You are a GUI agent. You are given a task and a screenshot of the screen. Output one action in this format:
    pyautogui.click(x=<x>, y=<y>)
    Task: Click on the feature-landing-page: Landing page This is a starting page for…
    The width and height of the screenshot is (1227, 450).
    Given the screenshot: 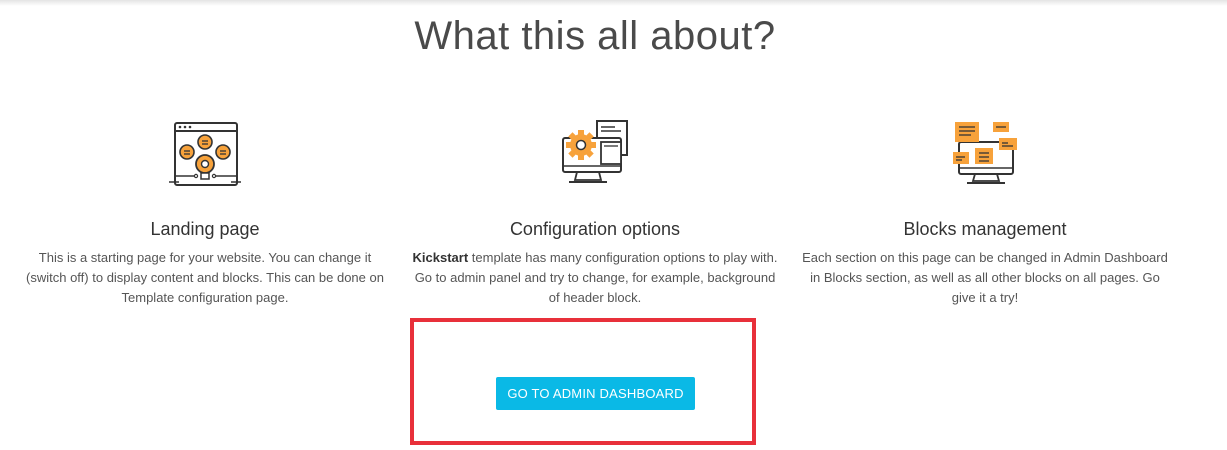 What is the action you would take?
    pyautogui.click(x=205, y=213)
    